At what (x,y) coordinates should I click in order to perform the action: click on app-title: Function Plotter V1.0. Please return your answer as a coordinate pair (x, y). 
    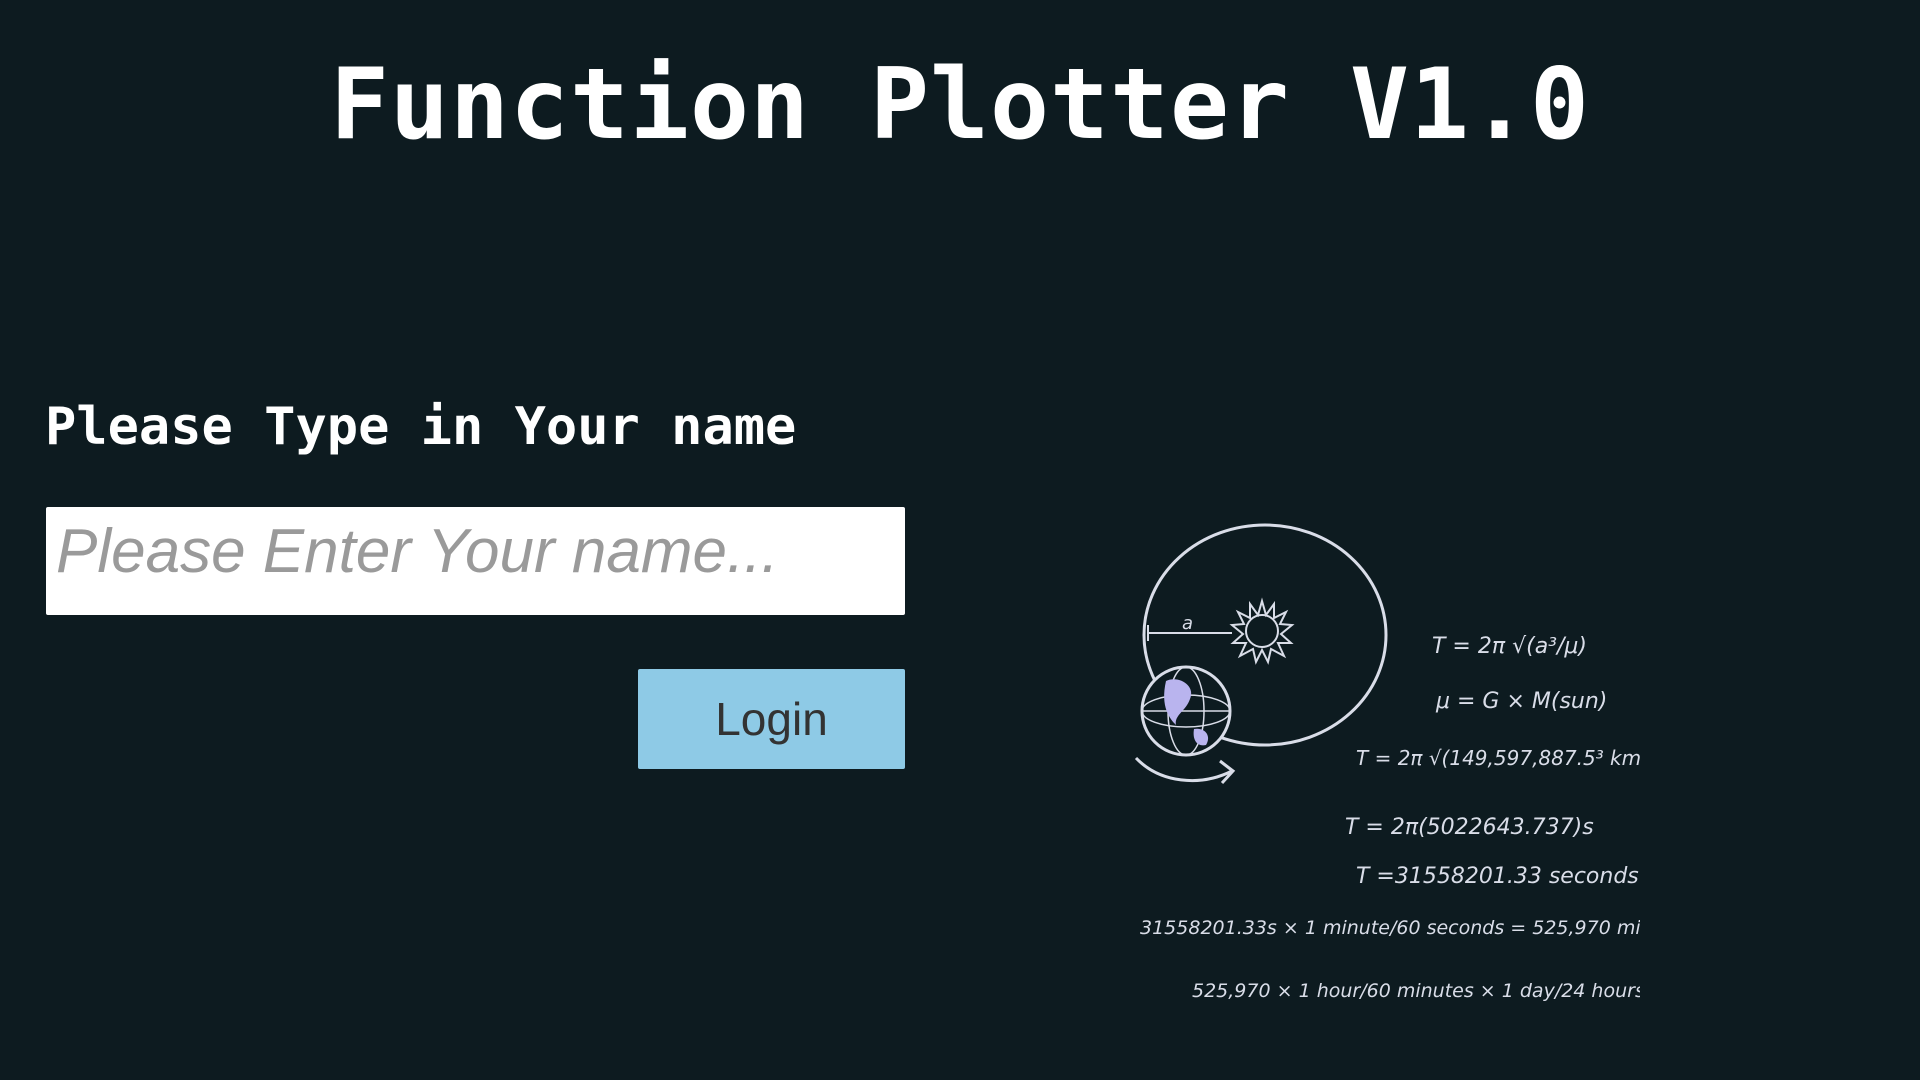
    Looking at the image, I should click on (960, 105).